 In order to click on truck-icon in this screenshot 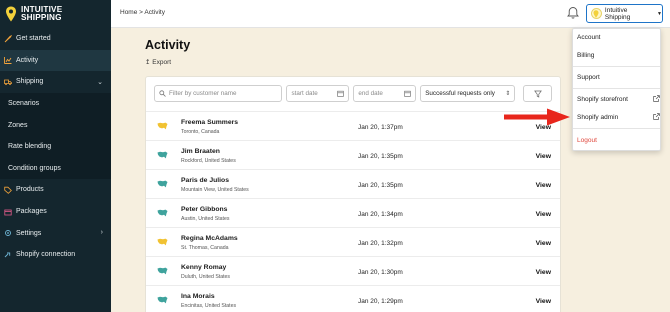, I will do `click(8, 82)`.